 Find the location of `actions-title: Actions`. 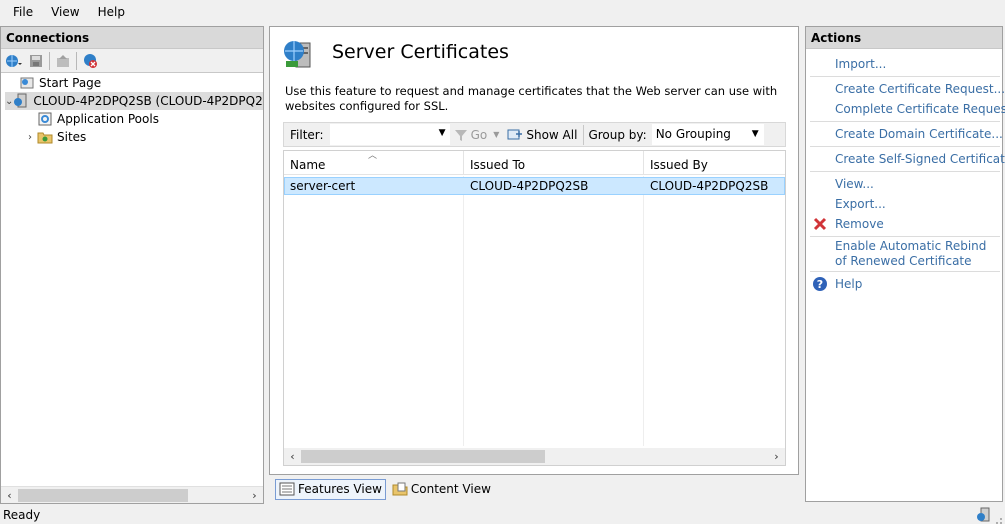

actions-title: Actions is located at coordinates (904, 38).